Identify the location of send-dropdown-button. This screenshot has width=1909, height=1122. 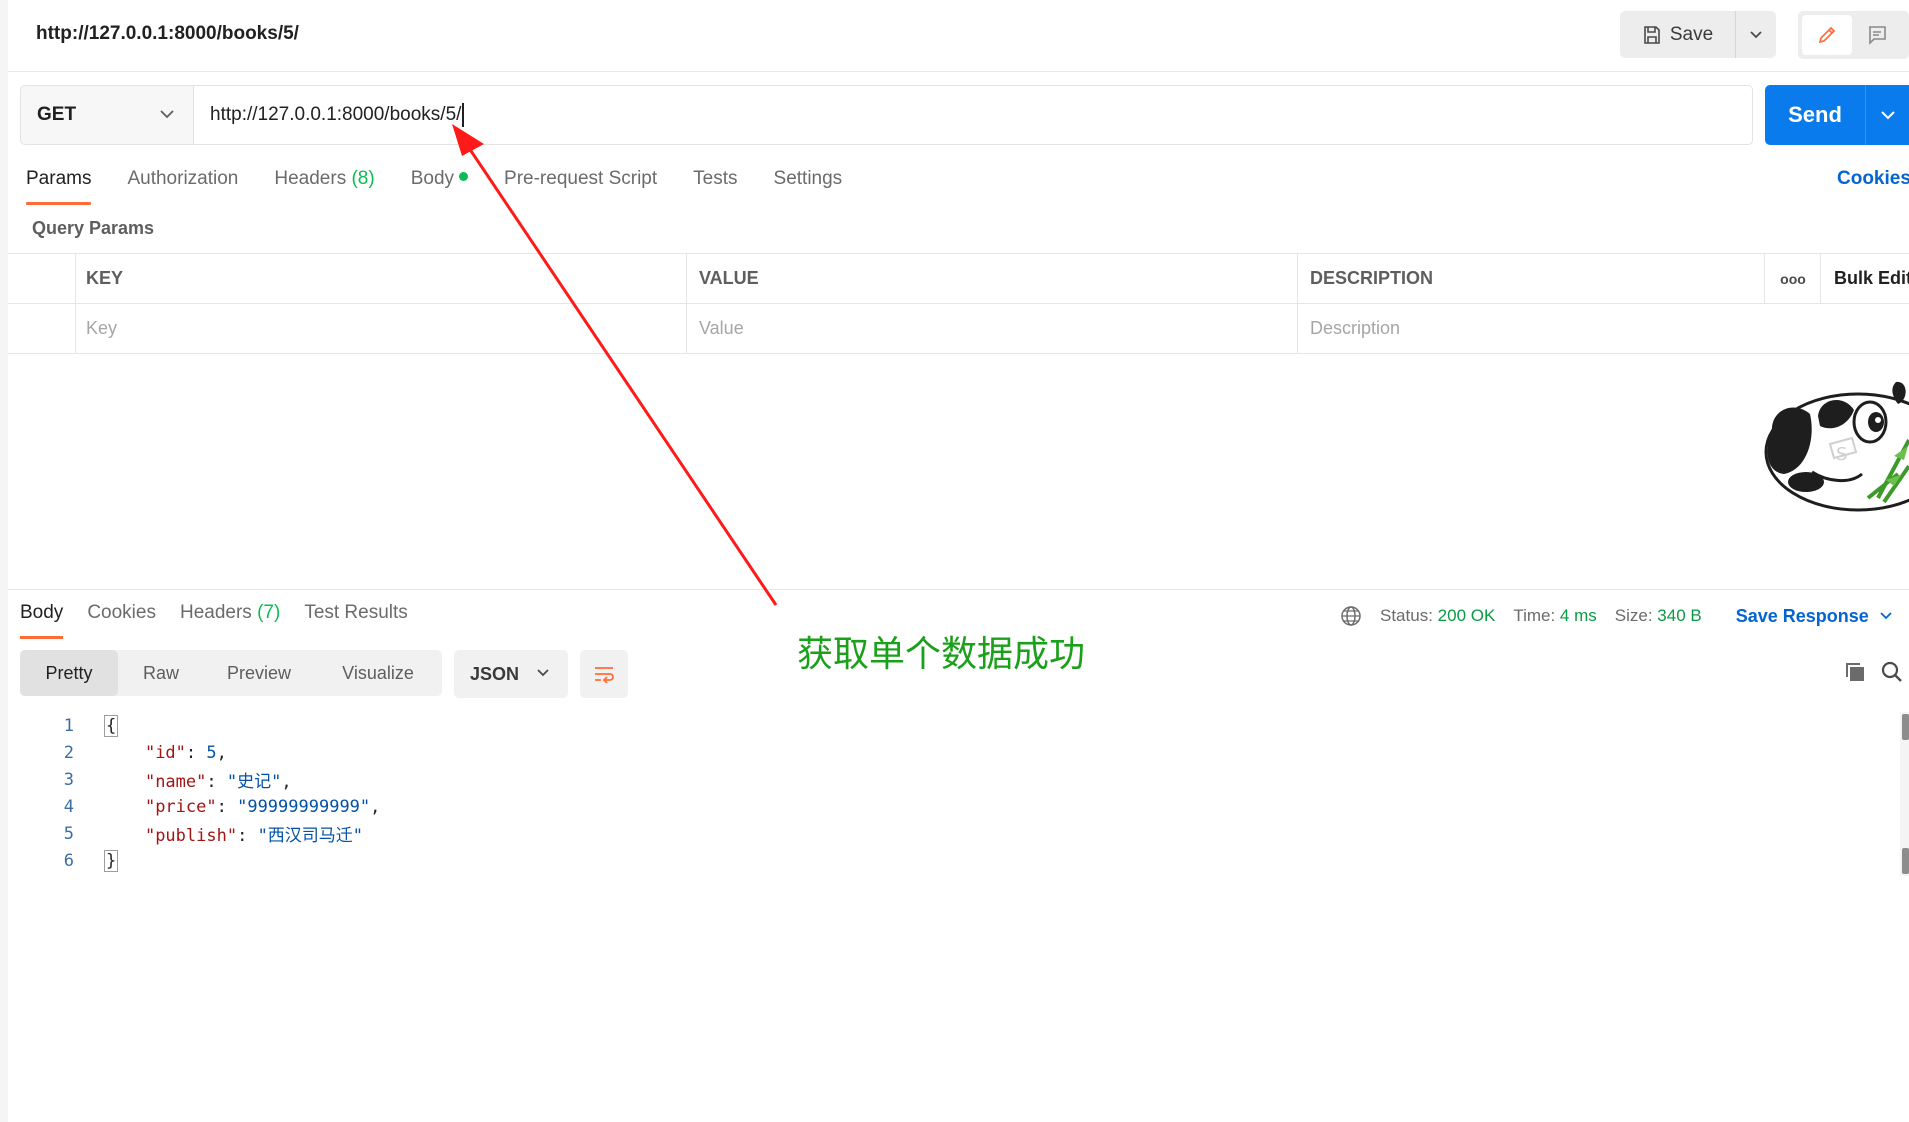
(1887, 115).